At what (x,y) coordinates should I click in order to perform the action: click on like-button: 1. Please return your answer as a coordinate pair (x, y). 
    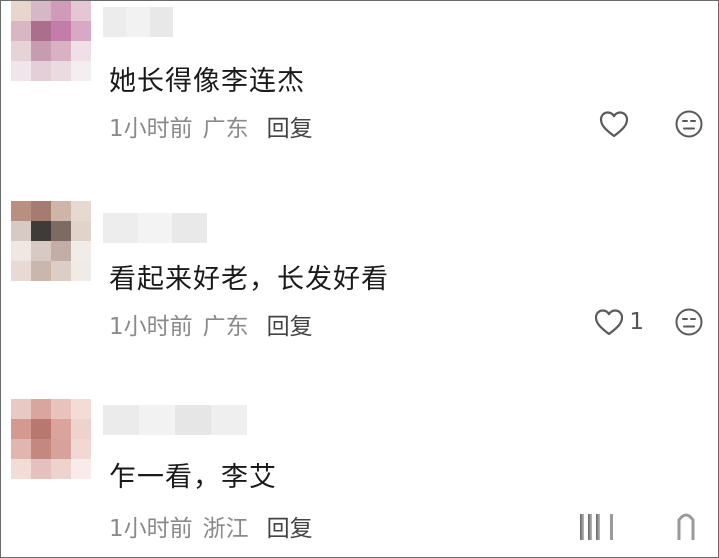
    Looking at the image, I should click on (618, 322).